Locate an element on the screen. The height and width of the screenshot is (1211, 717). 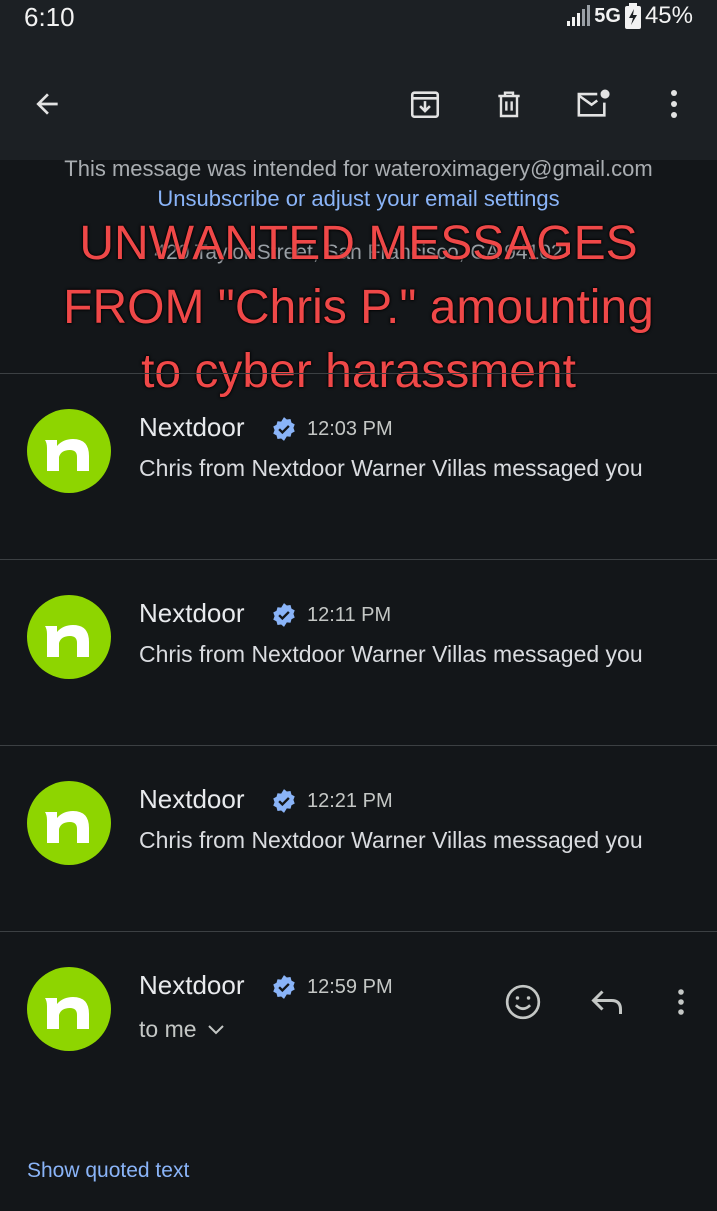
recipient-details-toggle: to me is located at coordinates (182, 1029).